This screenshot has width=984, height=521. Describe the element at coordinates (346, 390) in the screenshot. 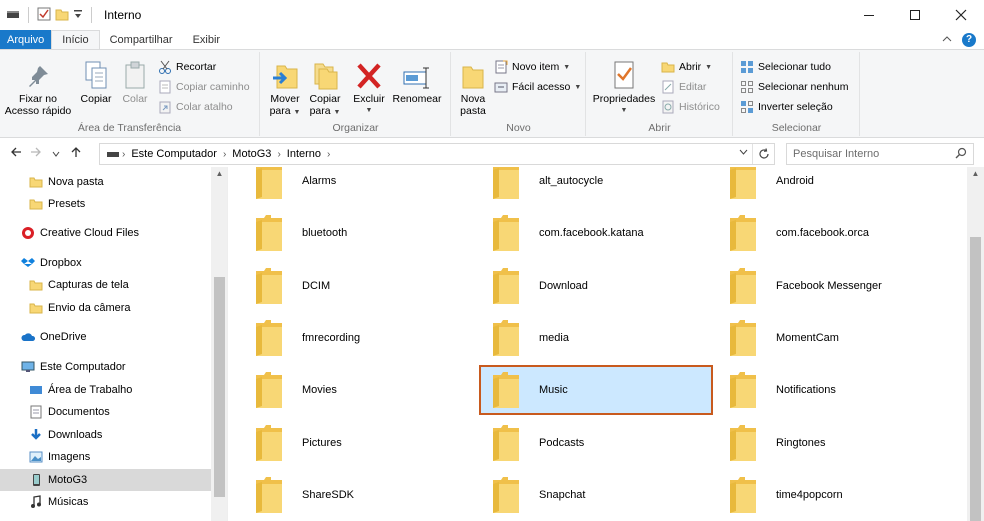

I see `folder-item: Movies` at that location.